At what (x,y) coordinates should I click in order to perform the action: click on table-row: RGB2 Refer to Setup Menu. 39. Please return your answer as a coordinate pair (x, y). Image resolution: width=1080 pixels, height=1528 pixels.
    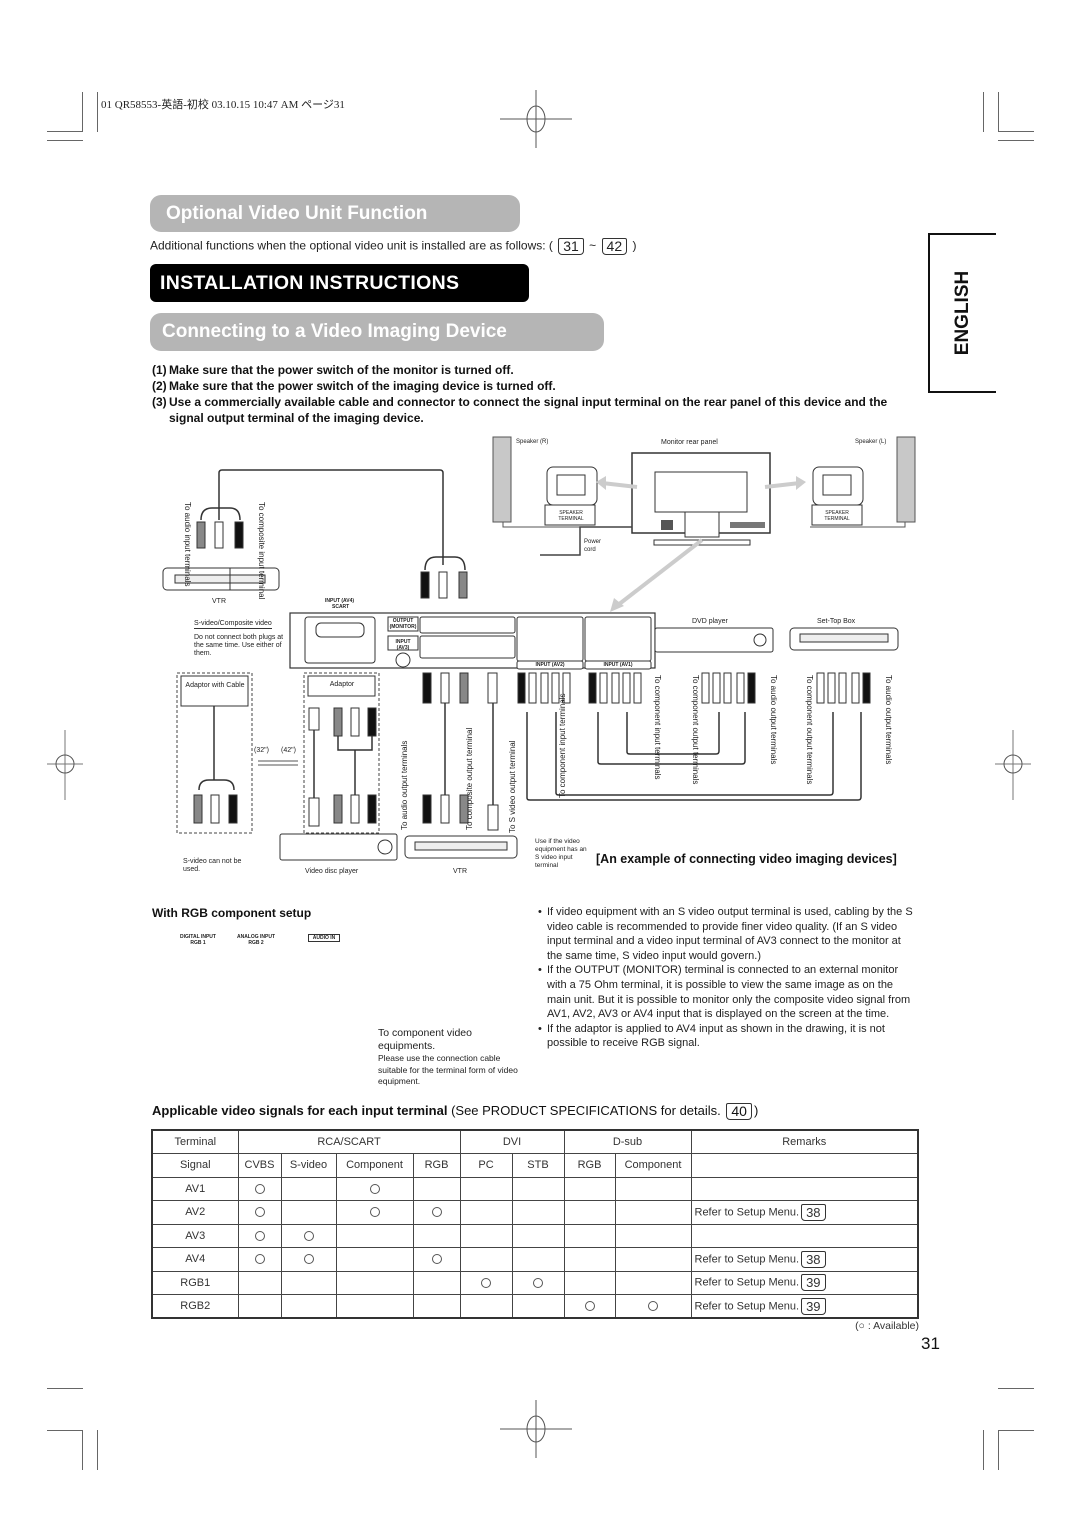
    Looking at the image, I should click on (535, 1306).